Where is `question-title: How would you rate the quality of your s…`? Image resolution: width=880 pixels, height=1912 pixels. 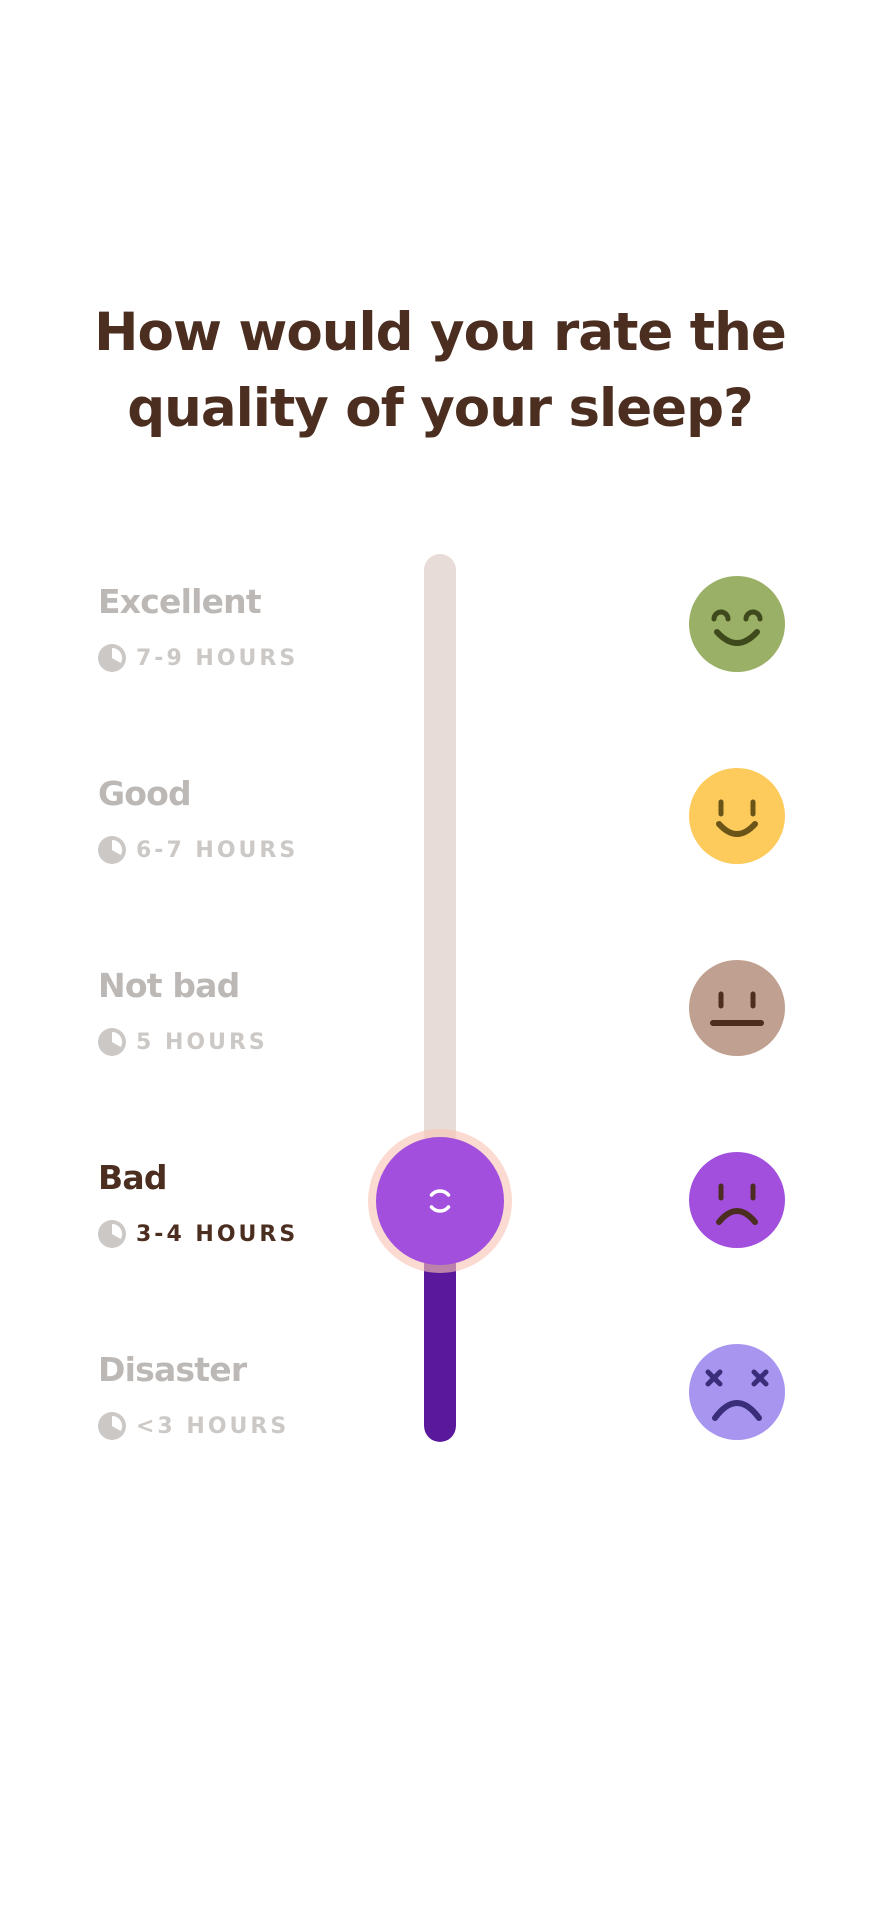 question-title: How would you rate the quality of your s… is located at coordinates (440, 371).